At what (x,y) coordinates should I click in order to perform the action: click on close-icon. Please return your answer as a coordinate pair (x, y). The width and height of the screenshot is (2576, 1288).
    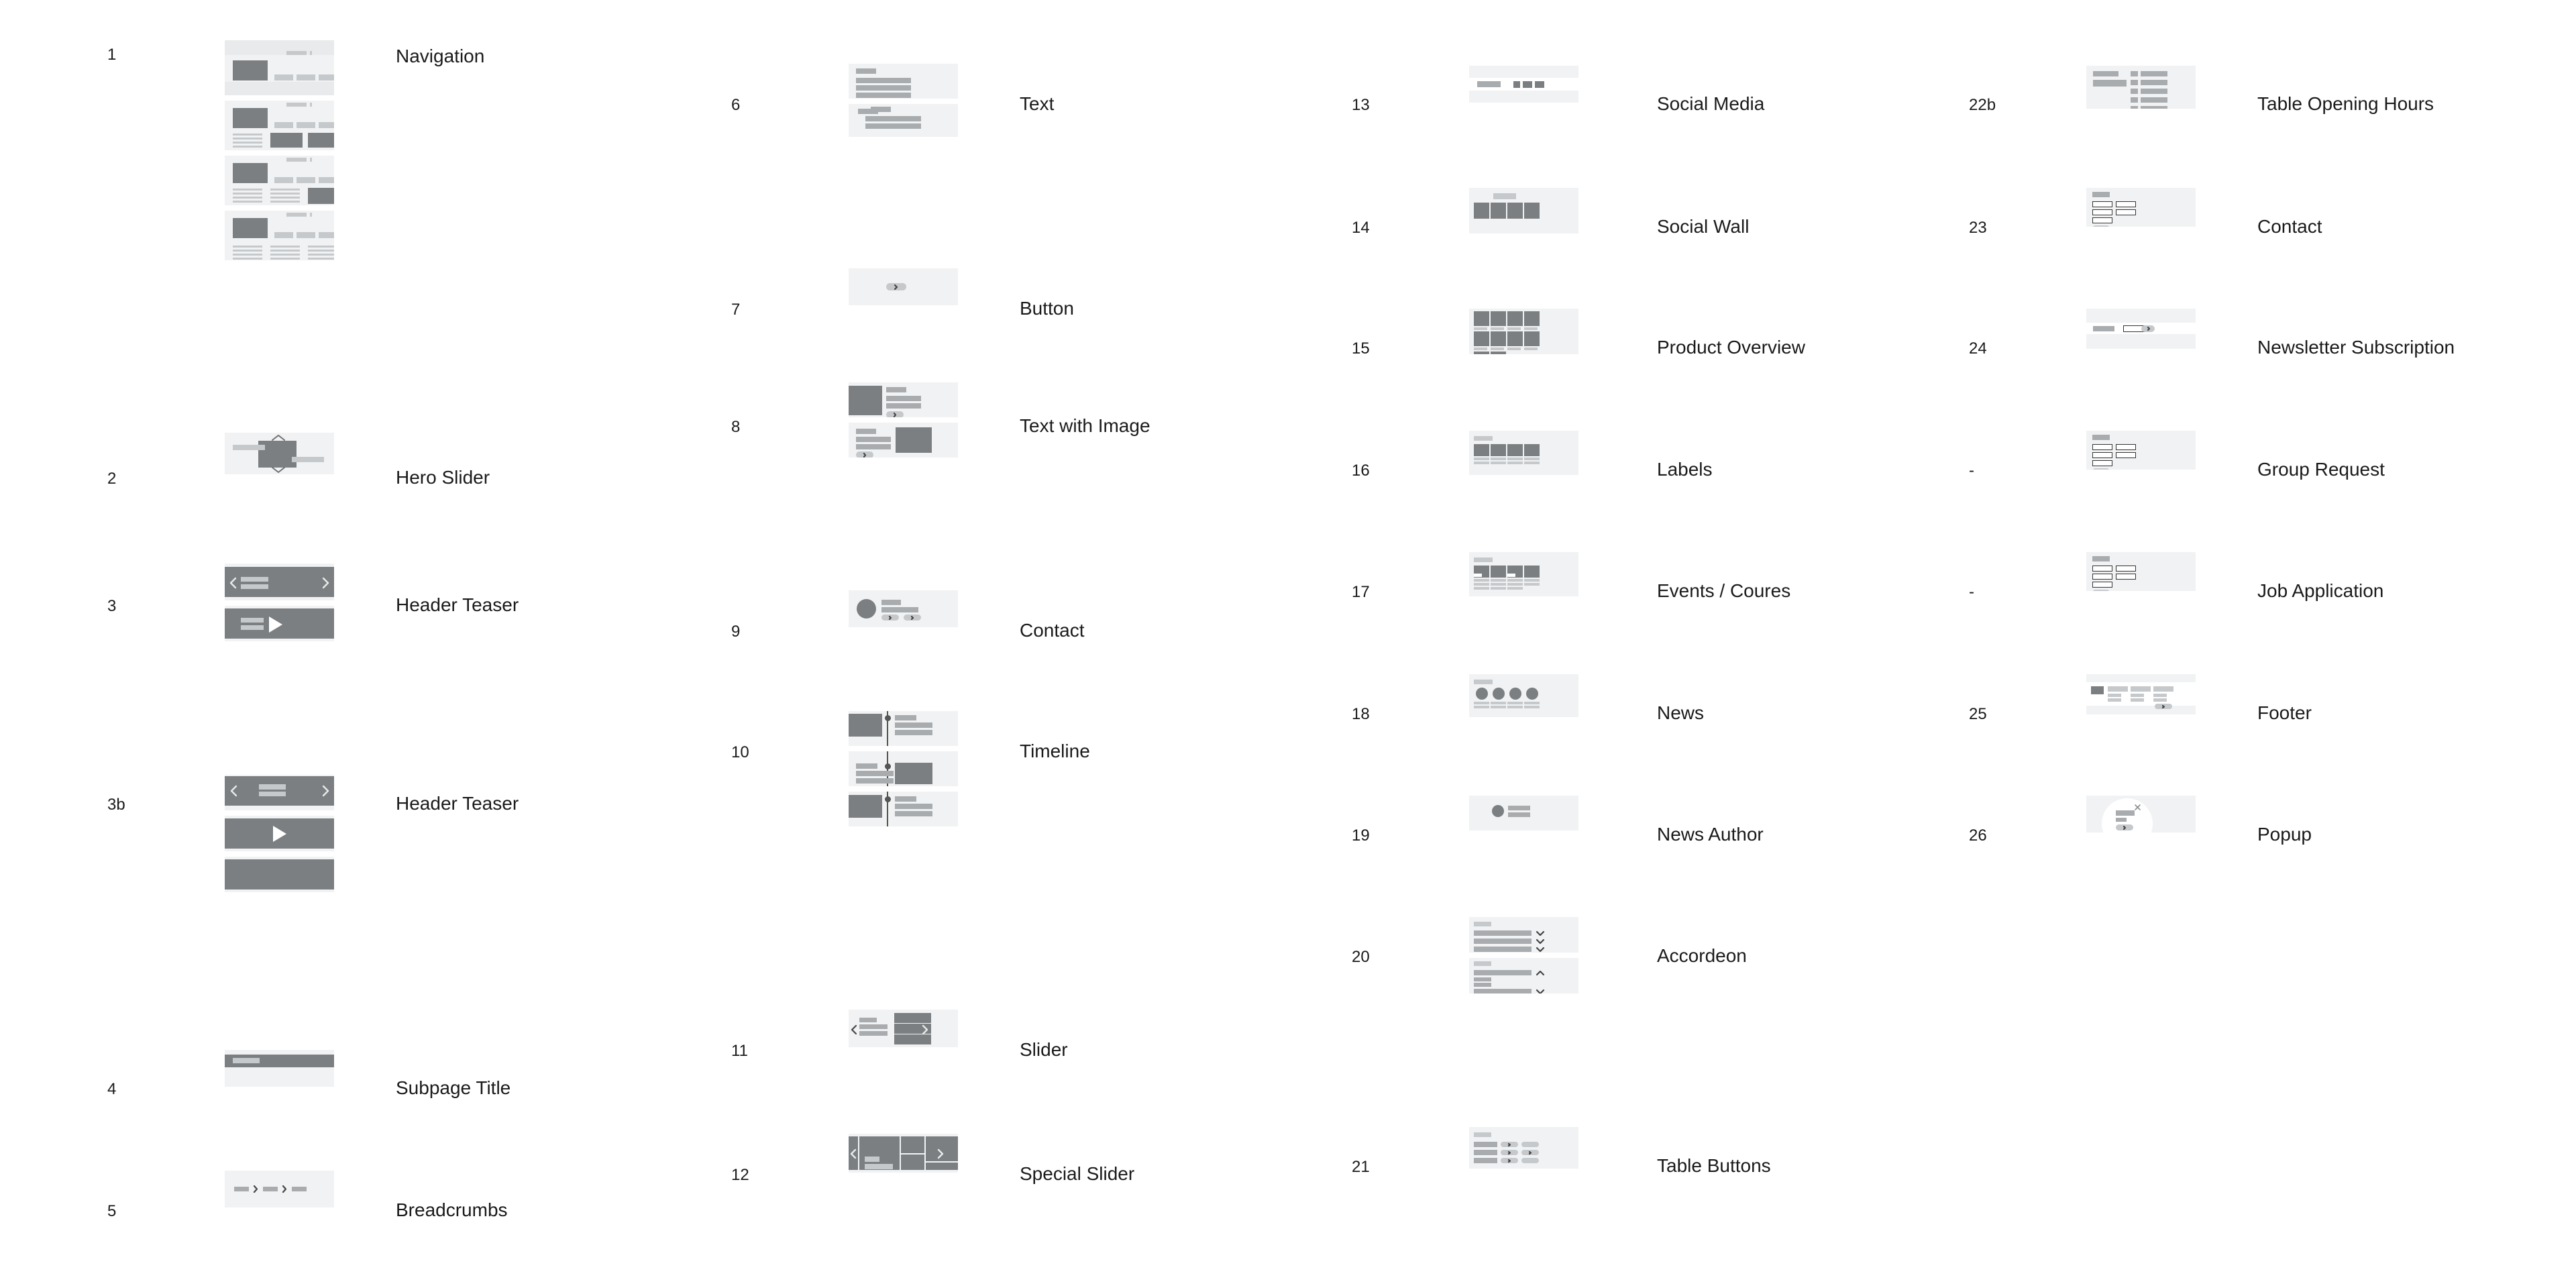
    Looking at the image, I should click on (2138, 807).